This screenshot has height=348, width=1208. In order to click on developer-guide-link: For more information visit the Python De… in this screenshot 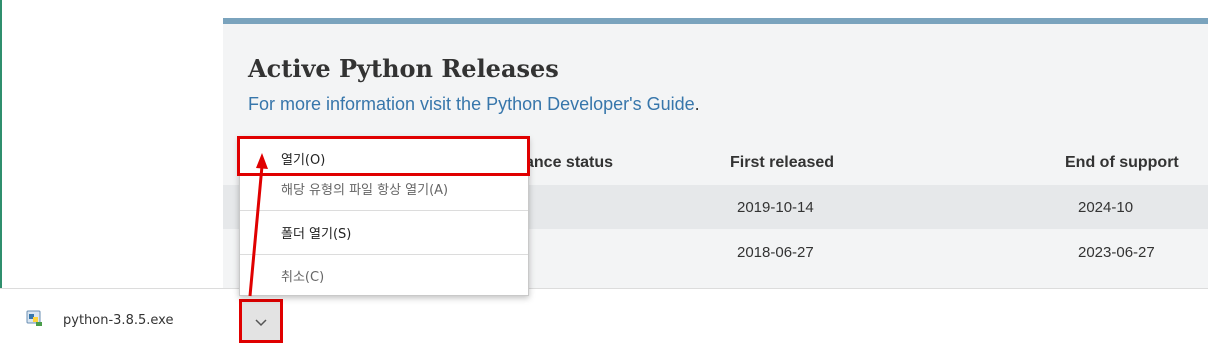, I will do `click(471, 104)`.